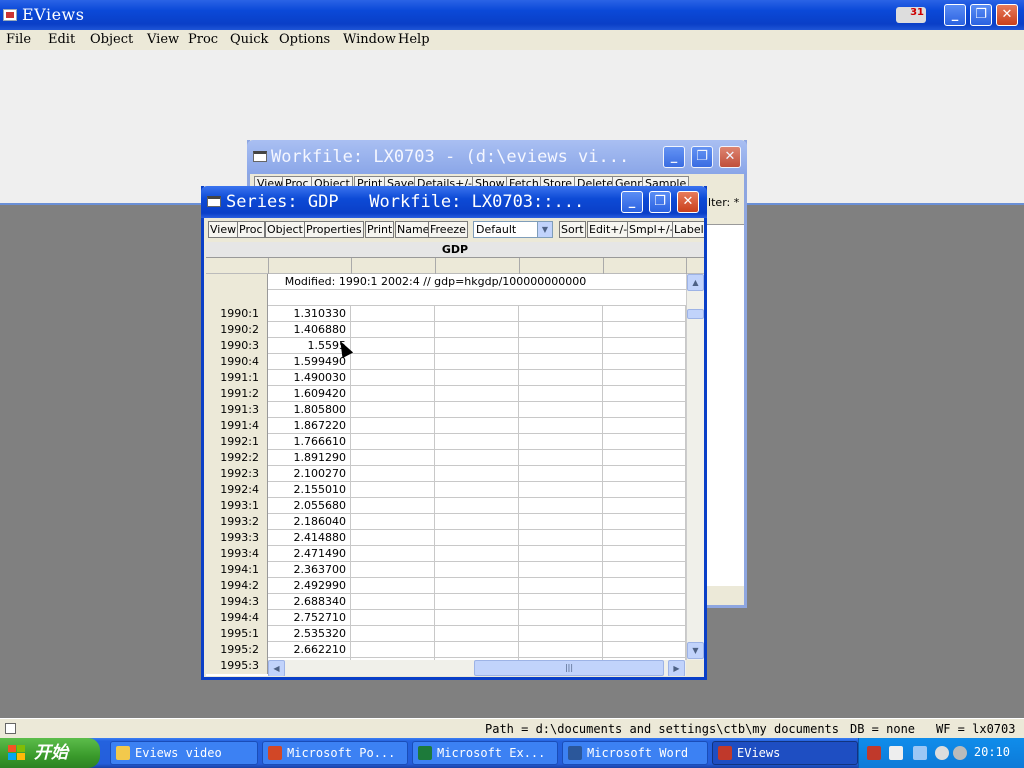 This screenshot has height=768, width=1024. What do you see at coordinates (446, 506) in the screenshot?
I see `table-row: 1993:1 2.055680` at bounding box center [446, 506].